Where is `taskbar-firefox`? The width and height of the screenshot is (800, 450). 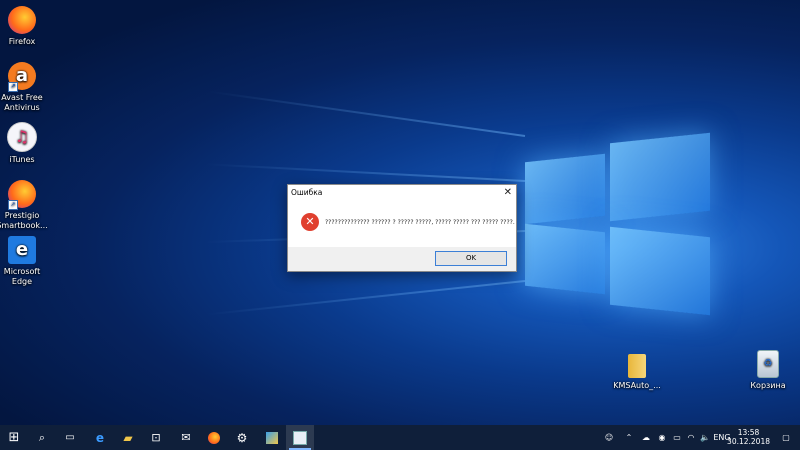 taskbar-firefox is located at coordinates (214, 437).